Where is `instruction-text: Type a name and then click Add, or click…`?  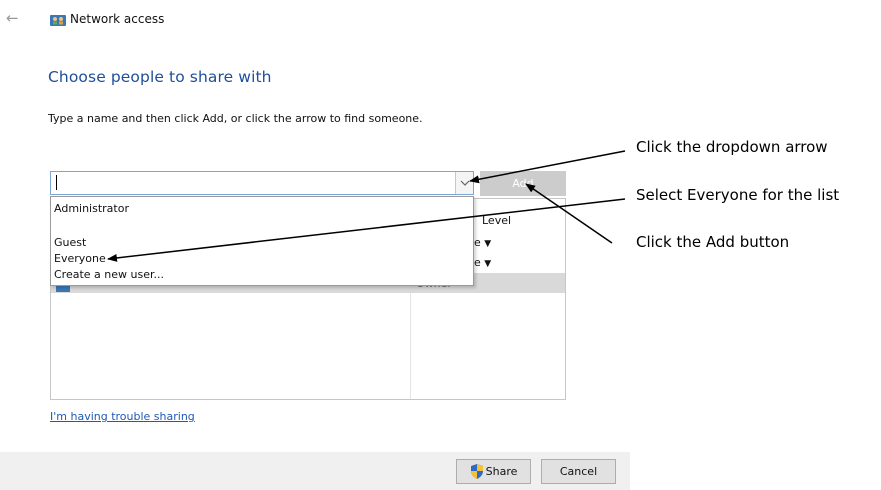
instruction-text: Type a name and then click Add, or click… is located at coordinates (235, 118).